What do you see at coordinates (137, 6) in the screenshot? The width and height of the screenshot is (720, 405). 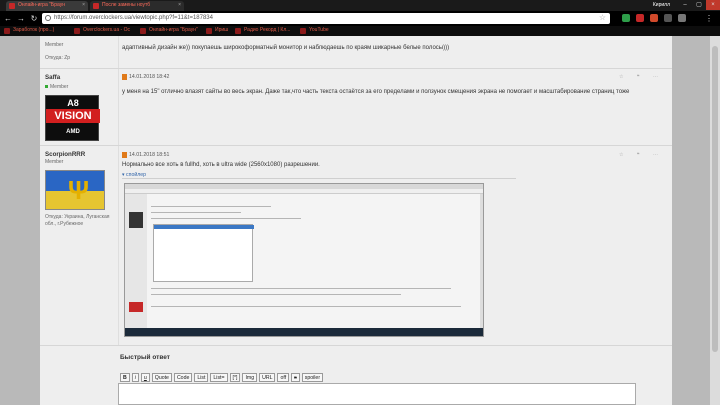 I see `browser-tab: После замены ноутб ×` at bounding box center [137, 6].